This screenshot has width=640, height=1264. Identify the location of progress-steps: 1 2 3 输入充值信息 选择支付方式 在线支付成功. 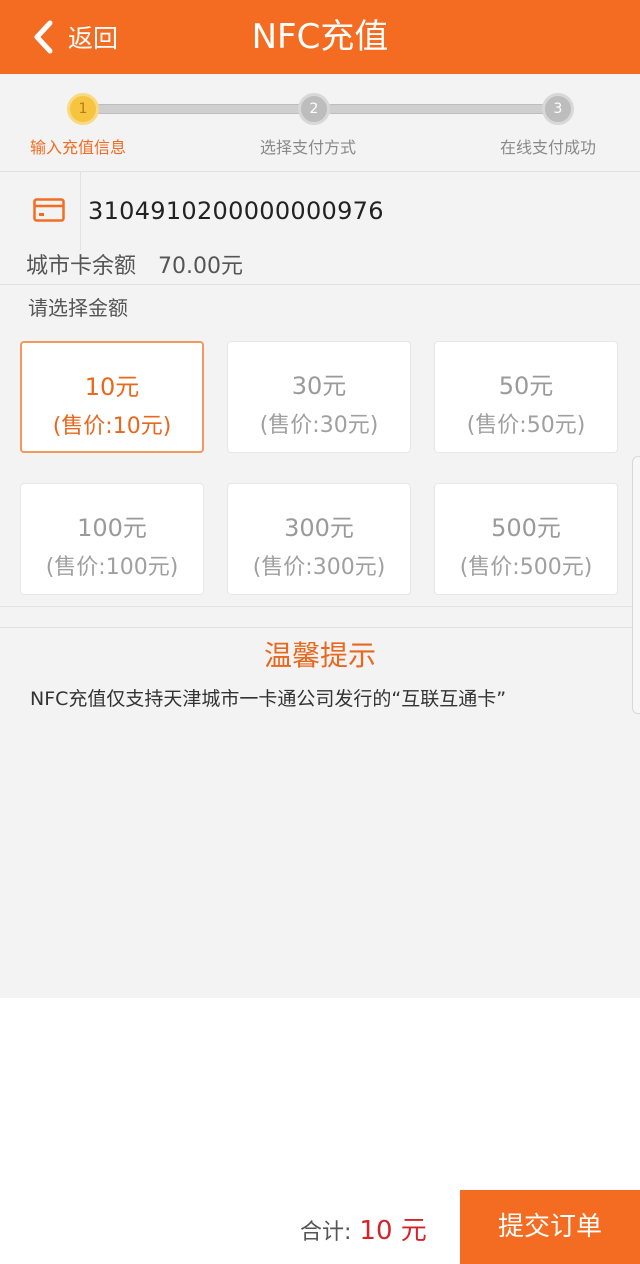
(320, 123).